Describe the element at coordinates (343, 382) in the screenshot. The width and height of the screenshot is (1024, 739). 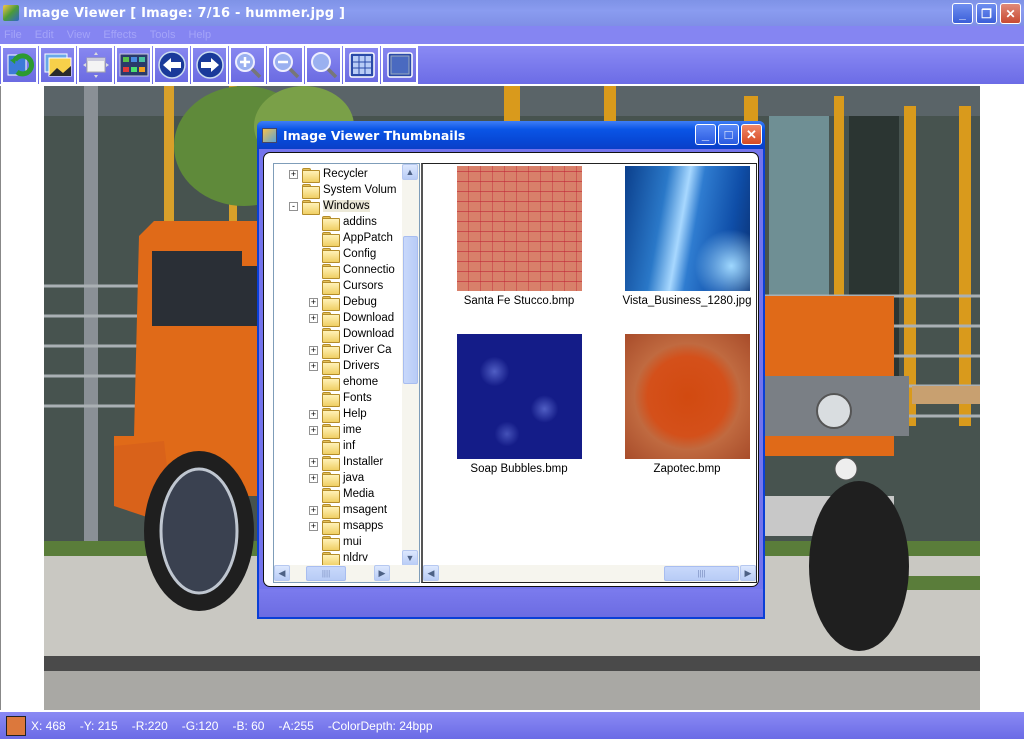
I see `tree-node: ehome` at that location.